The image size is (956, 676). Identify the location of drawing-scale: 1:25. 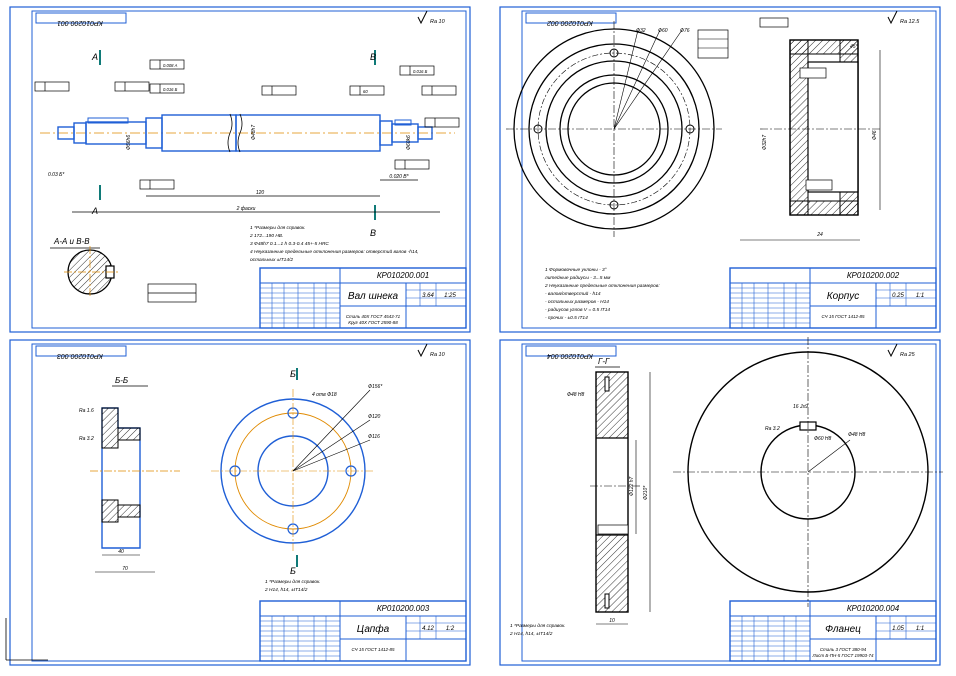
(450, 296).